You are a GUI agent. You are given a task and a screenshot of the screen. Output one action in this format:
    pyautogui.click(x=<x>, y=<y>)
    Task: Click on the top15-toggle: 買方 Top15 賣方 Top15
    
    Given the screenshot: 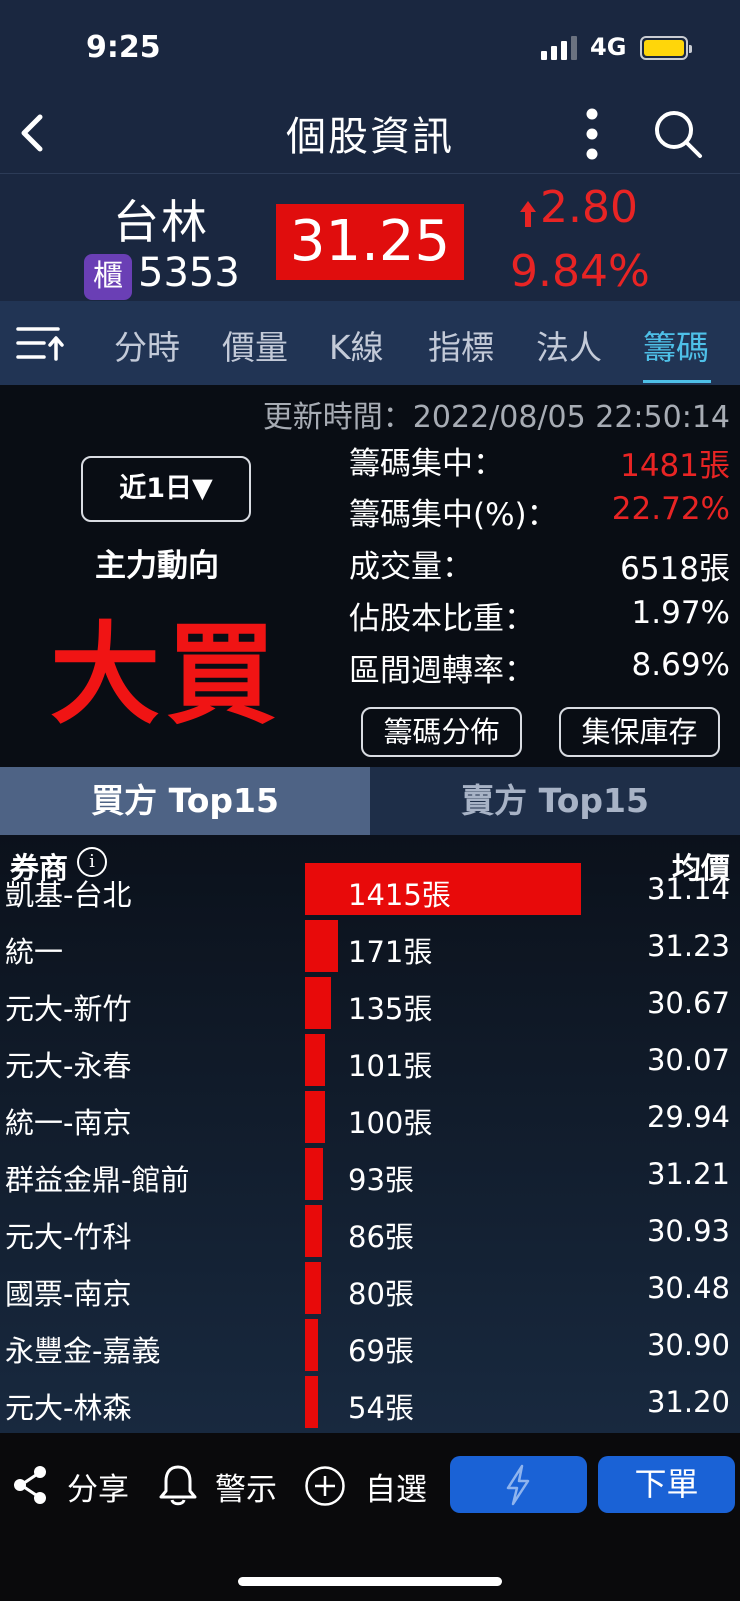 What is the action you would take?
    pyautogui.click(x=370, y=801)
    